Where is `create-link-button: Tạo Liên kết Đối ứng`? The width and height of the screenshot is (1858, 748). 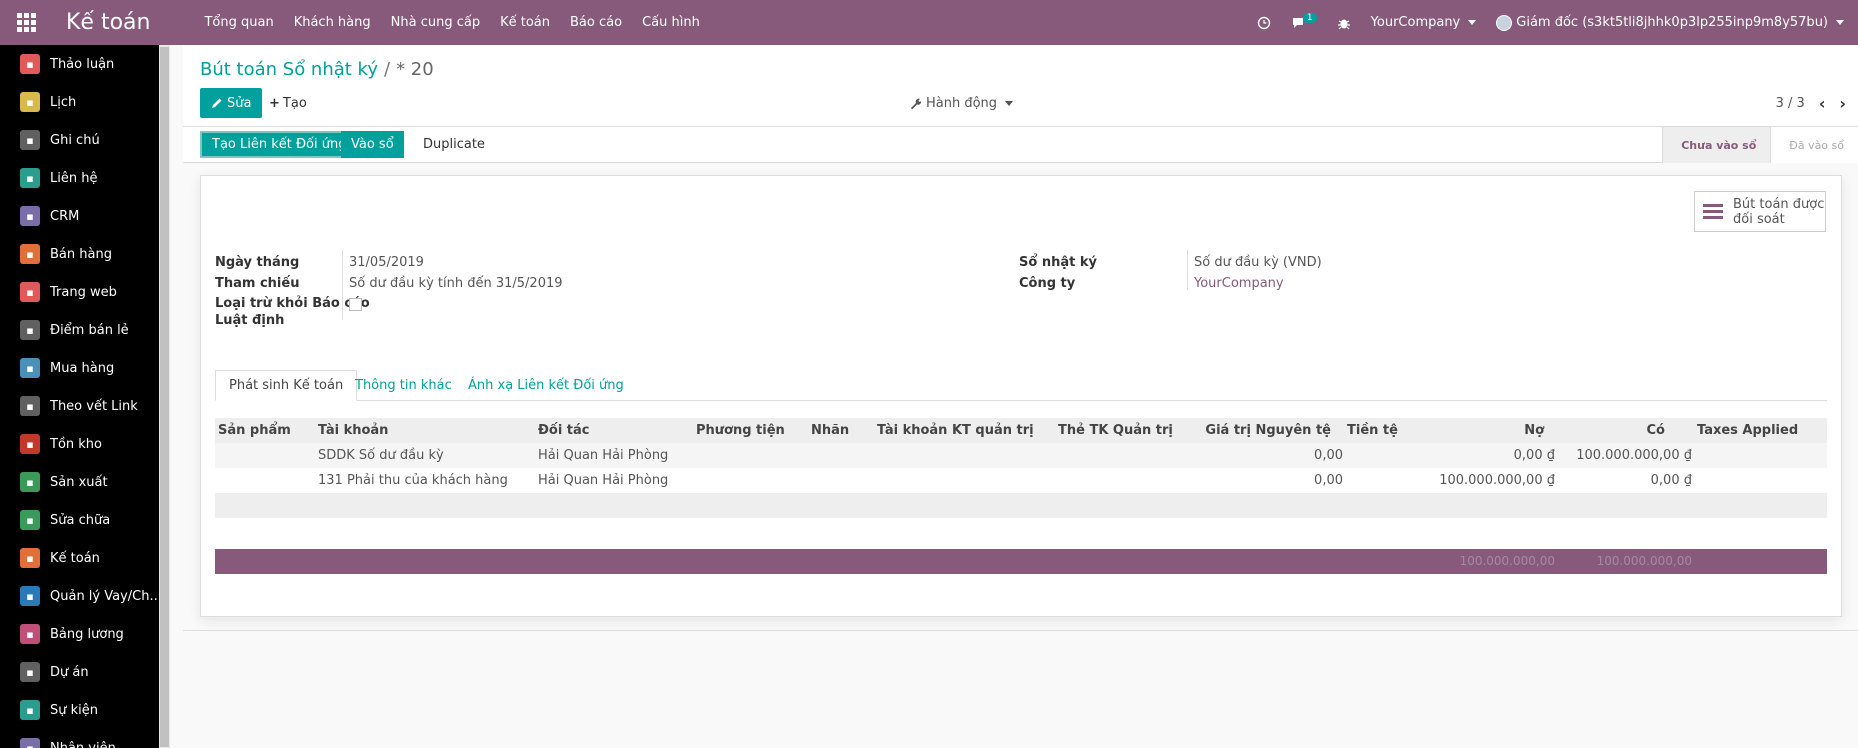 create-link-button: Tạo Liên kết Đối ứng is located at coordinates (279, 144).